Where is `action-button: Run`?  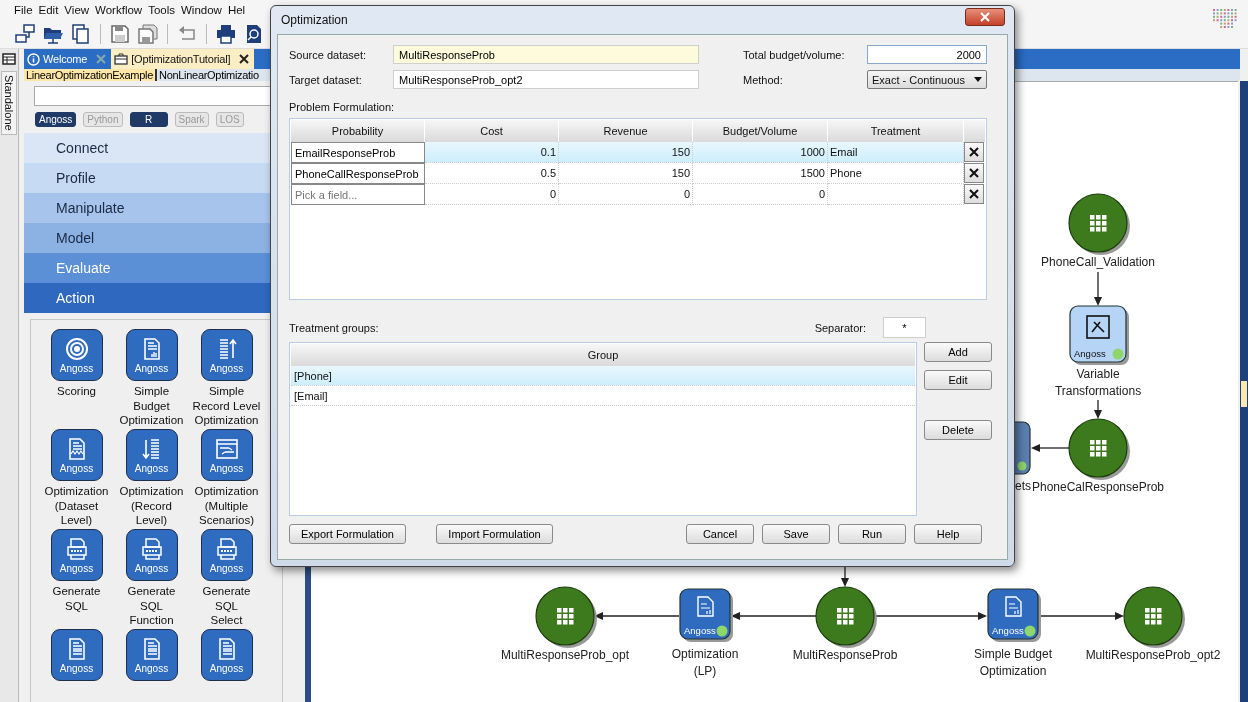
action-button: Run is located at coordinates (872, 534).